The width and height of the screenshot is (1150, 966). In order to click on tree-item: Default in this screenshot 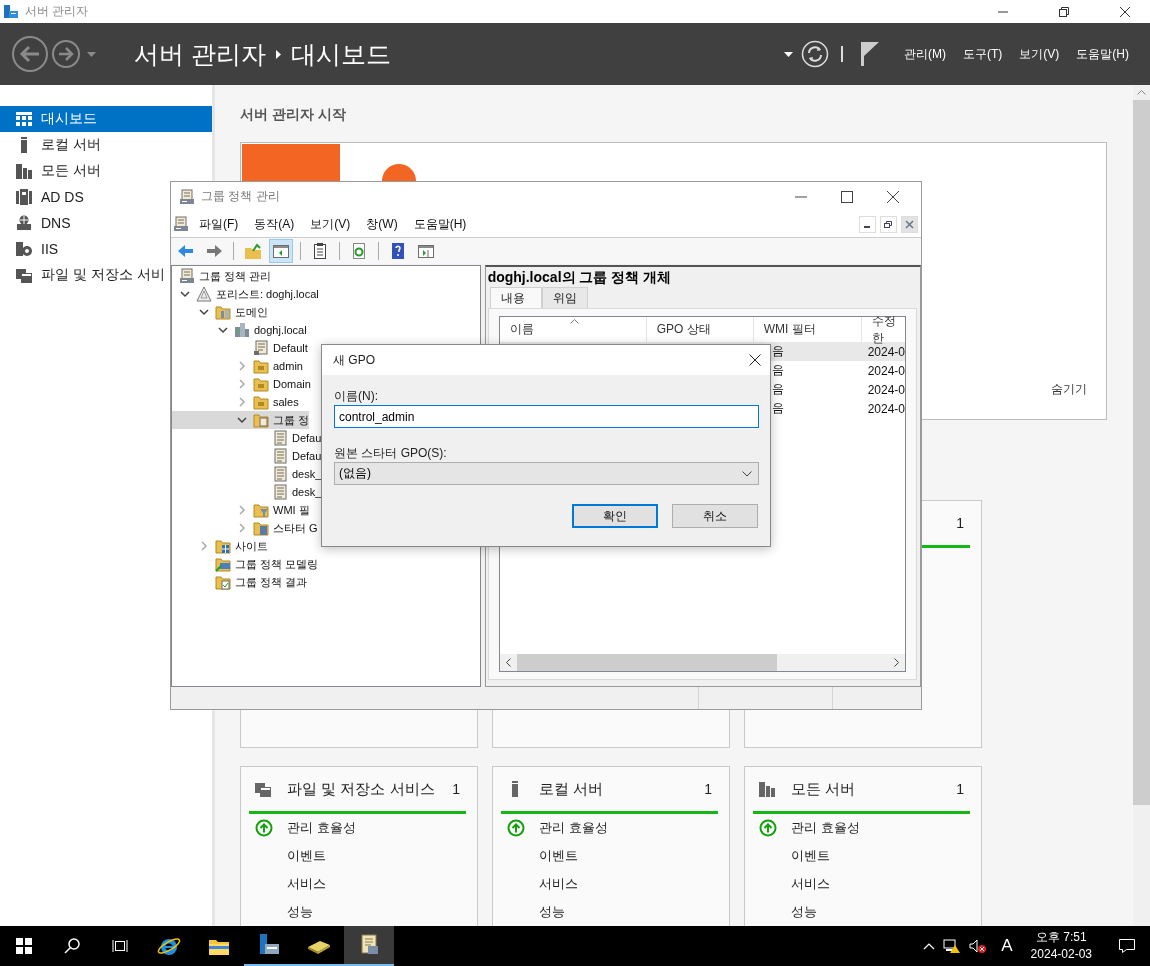, I will do `click(240, 348)`.